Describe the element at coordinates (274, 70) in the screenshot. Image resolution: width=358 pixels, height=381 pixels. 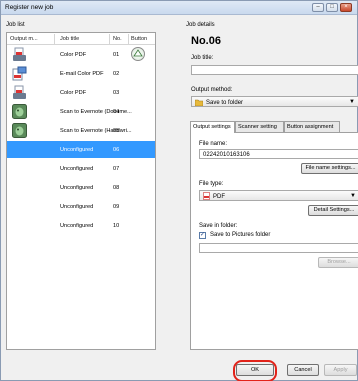
I see `job-title-input` at that location.